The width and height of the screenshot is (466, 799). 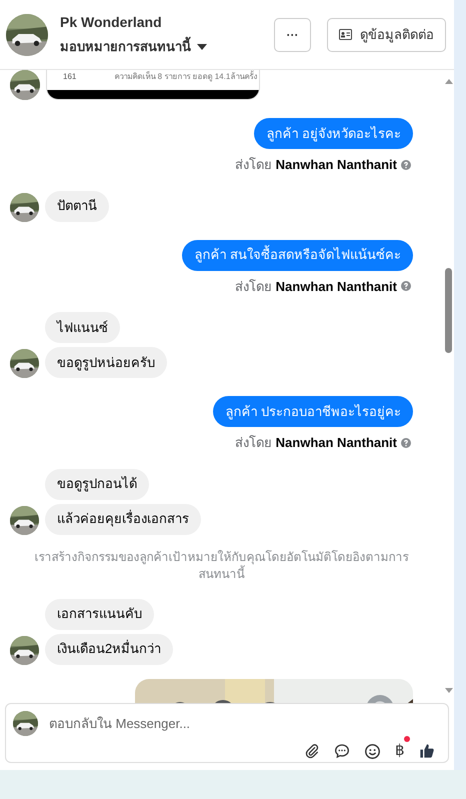 What do you see at coordinates (313, 411) in the screenshot?
I see `outgoing-message: ลูกค้า ประกอบอาชีพอะไรอยู่คะ` at bounding box center [313, 411].